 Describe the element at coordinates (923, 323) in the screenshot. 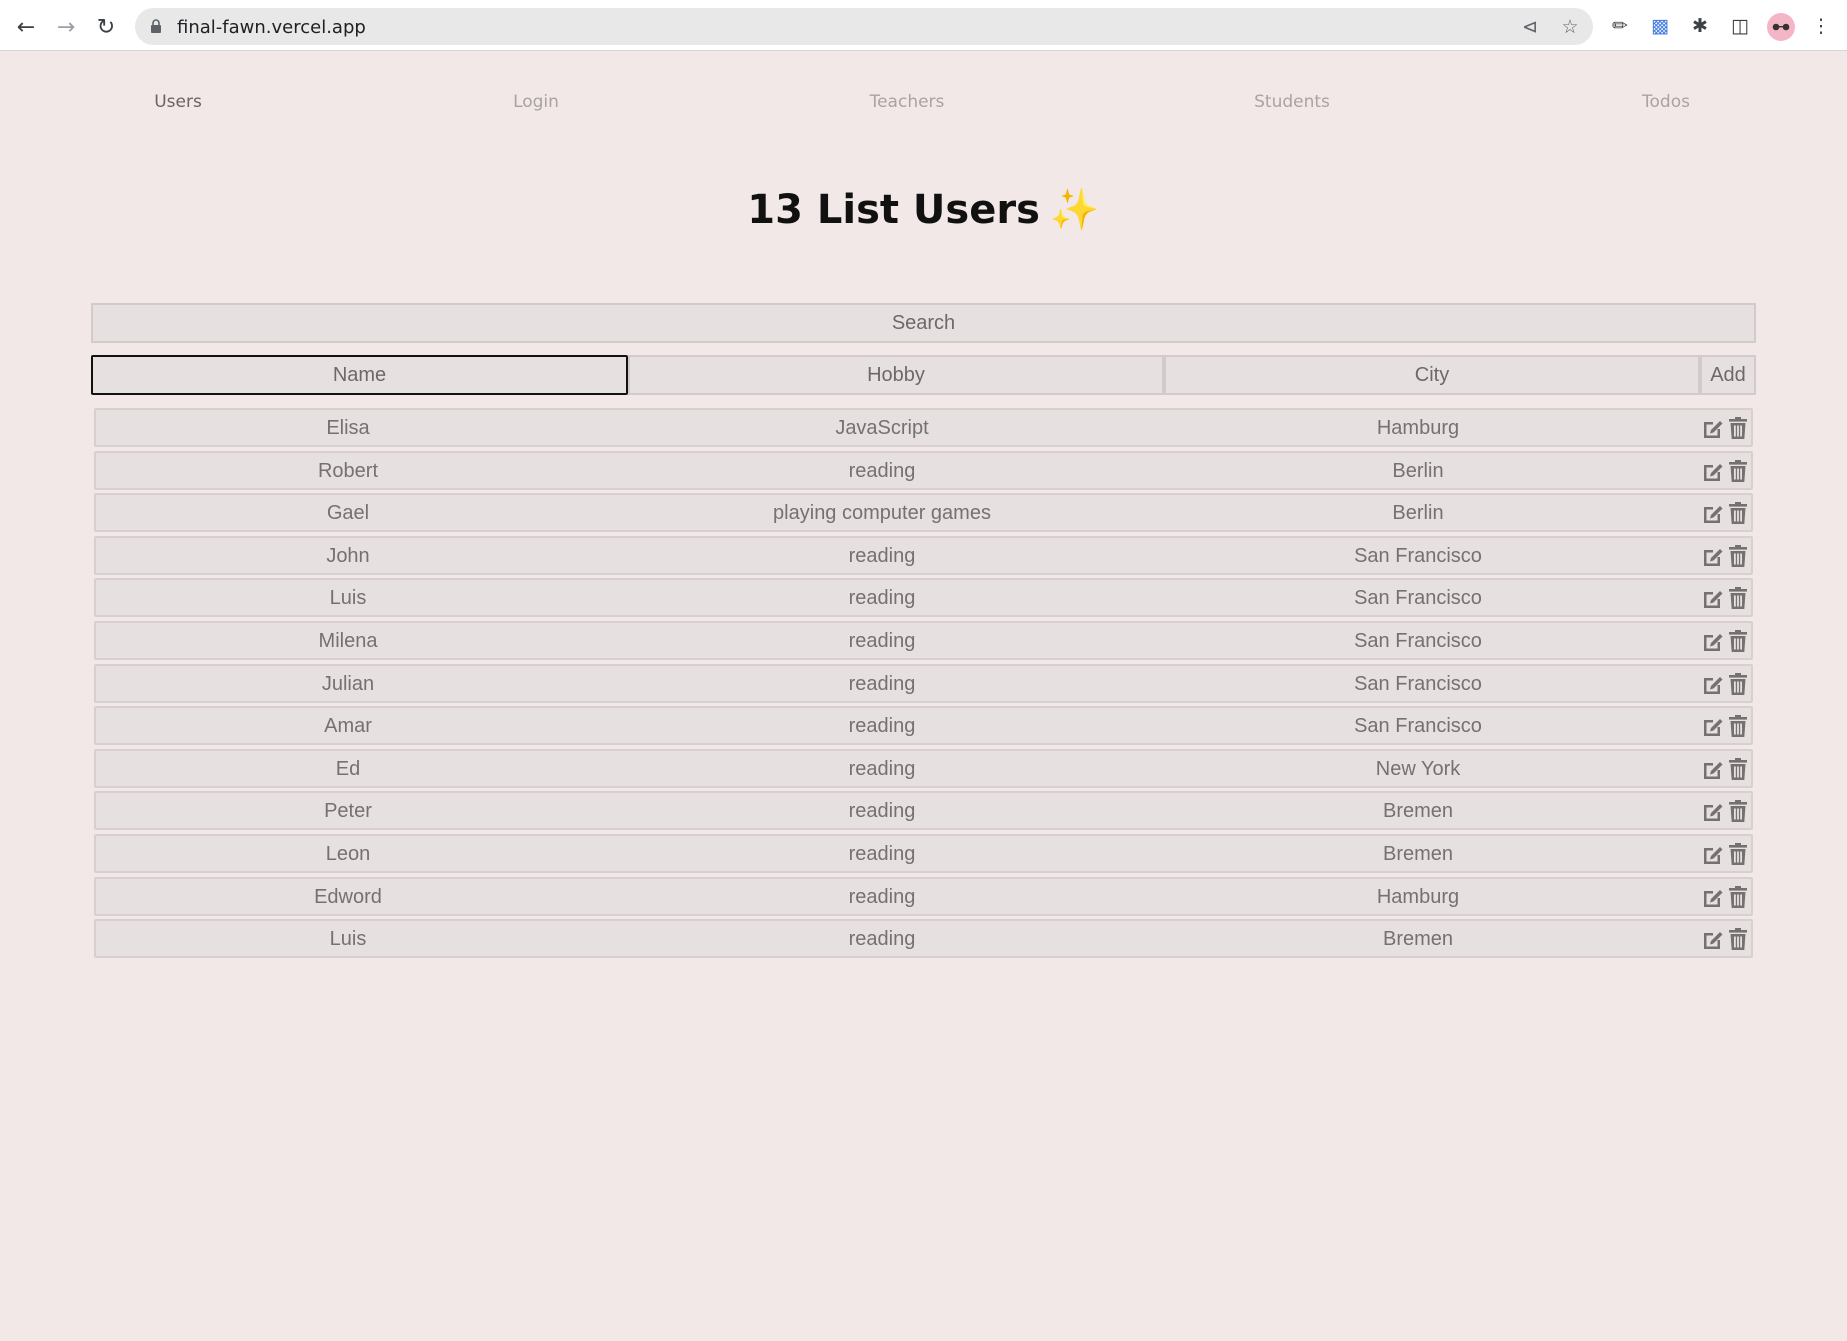

I see `search-input` at that location.